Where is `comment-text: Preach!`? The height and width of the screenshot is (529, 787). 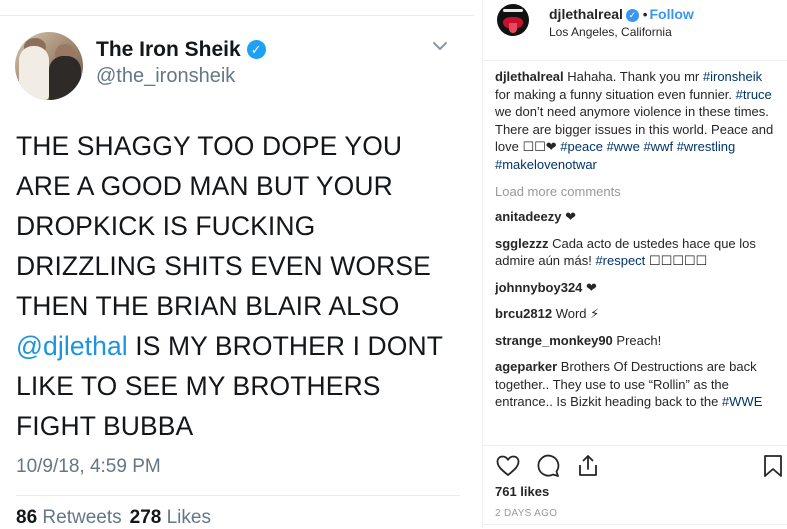
comment-text: Preach! is located at coordinates (637, 340).